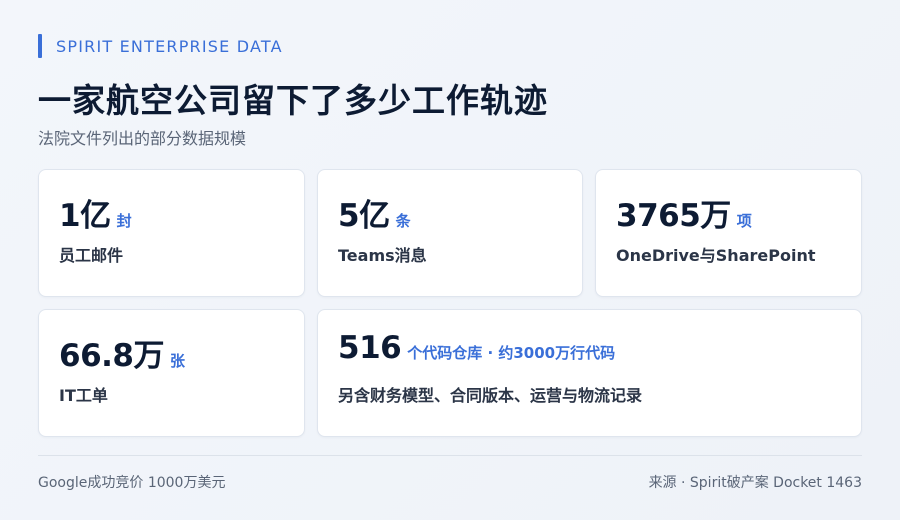  I want to click on stat-value-row: 1亿 封, so click(95, 212).